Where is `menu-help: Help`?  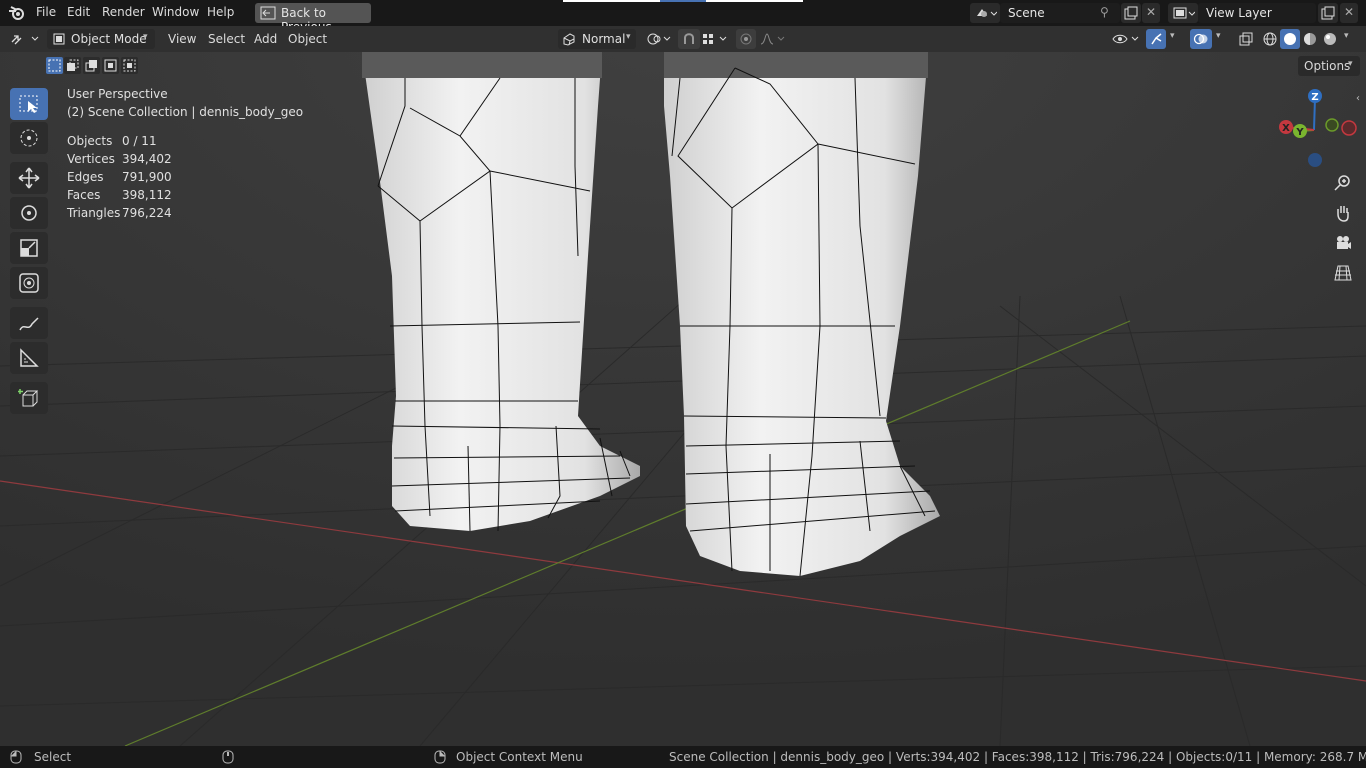
menu-help: Help is located at coordinates (220, 12).